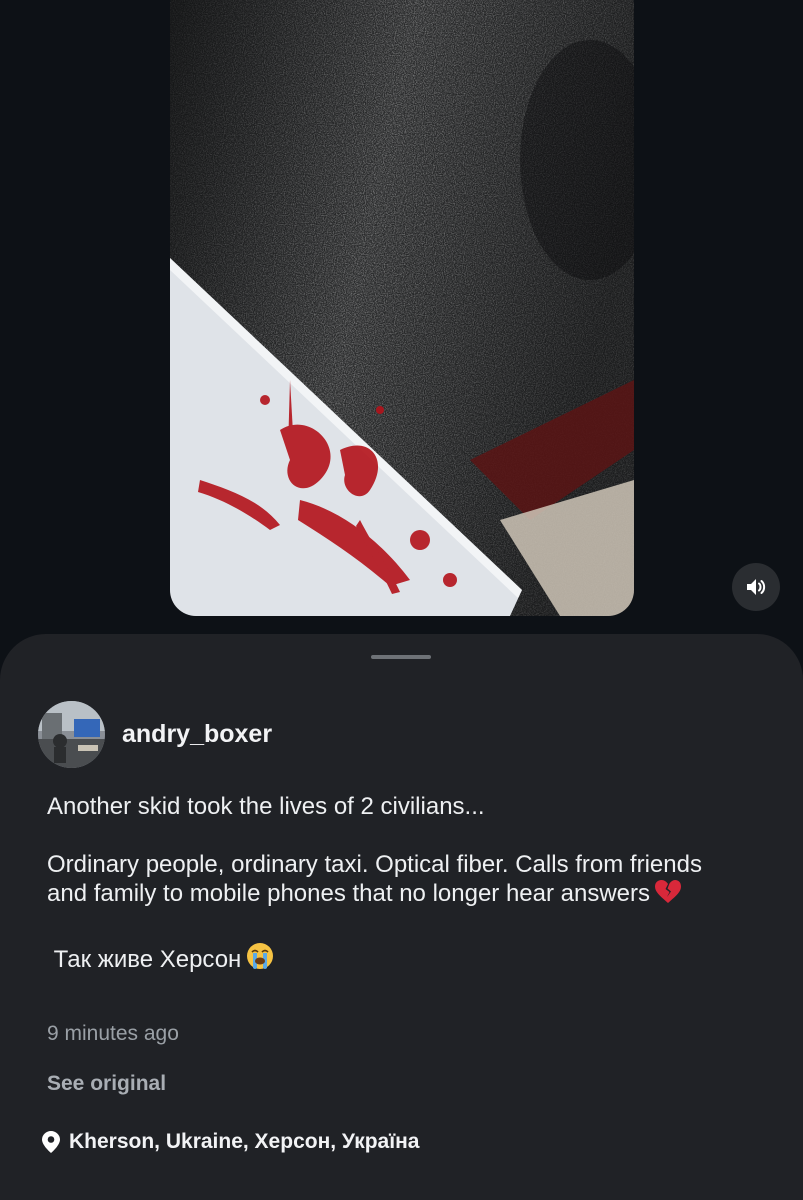  I want to click on speaker-icon, so click(756, 587).